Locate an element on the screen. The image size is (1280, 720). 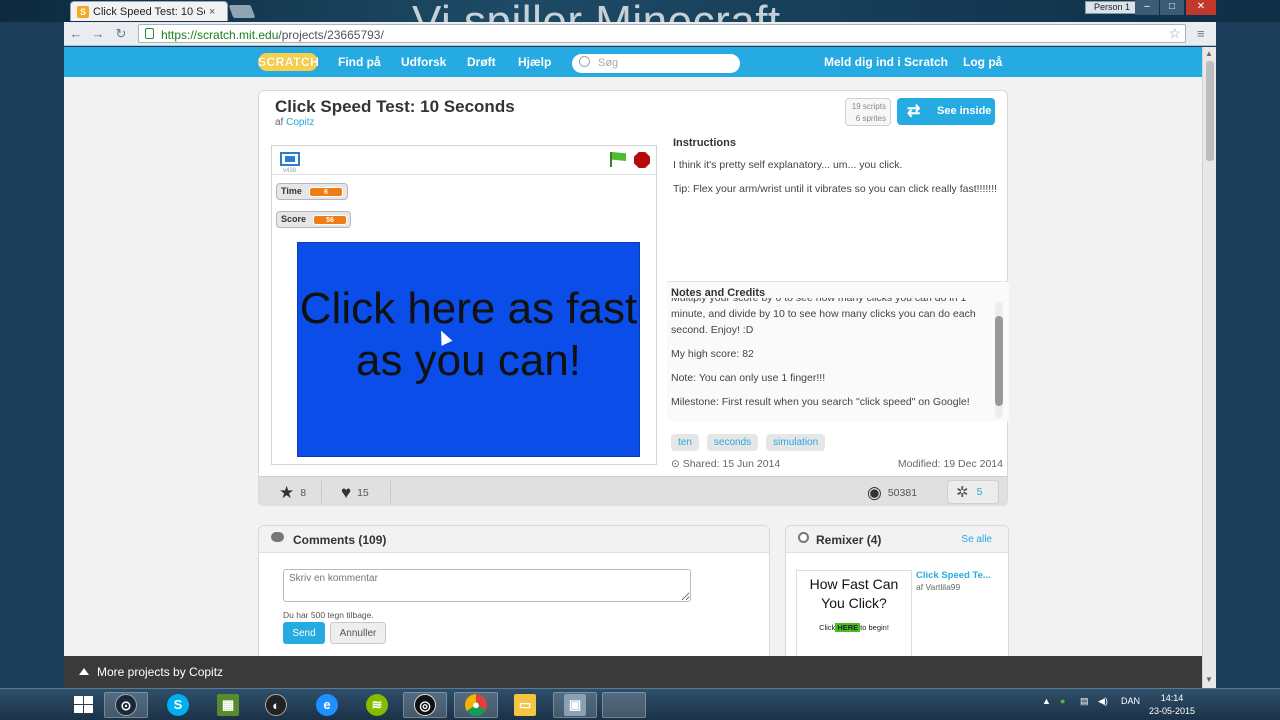
by-prefix: af is located at coordinates (279, 122).